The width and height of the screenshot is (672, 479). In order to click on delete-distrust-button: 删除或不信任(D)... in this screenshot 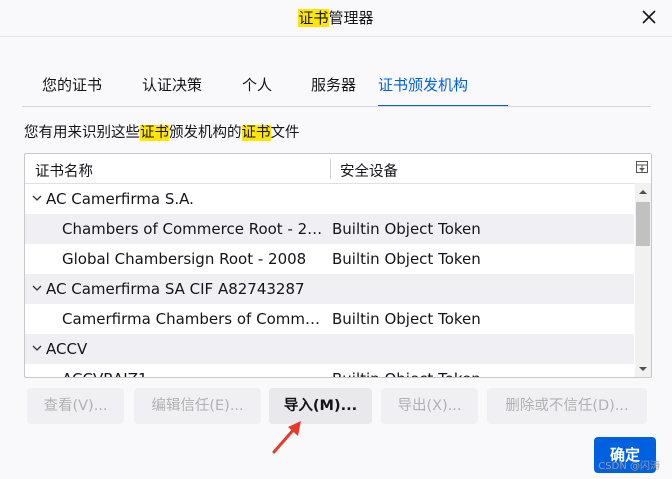, I will do `click(567, 406)`.